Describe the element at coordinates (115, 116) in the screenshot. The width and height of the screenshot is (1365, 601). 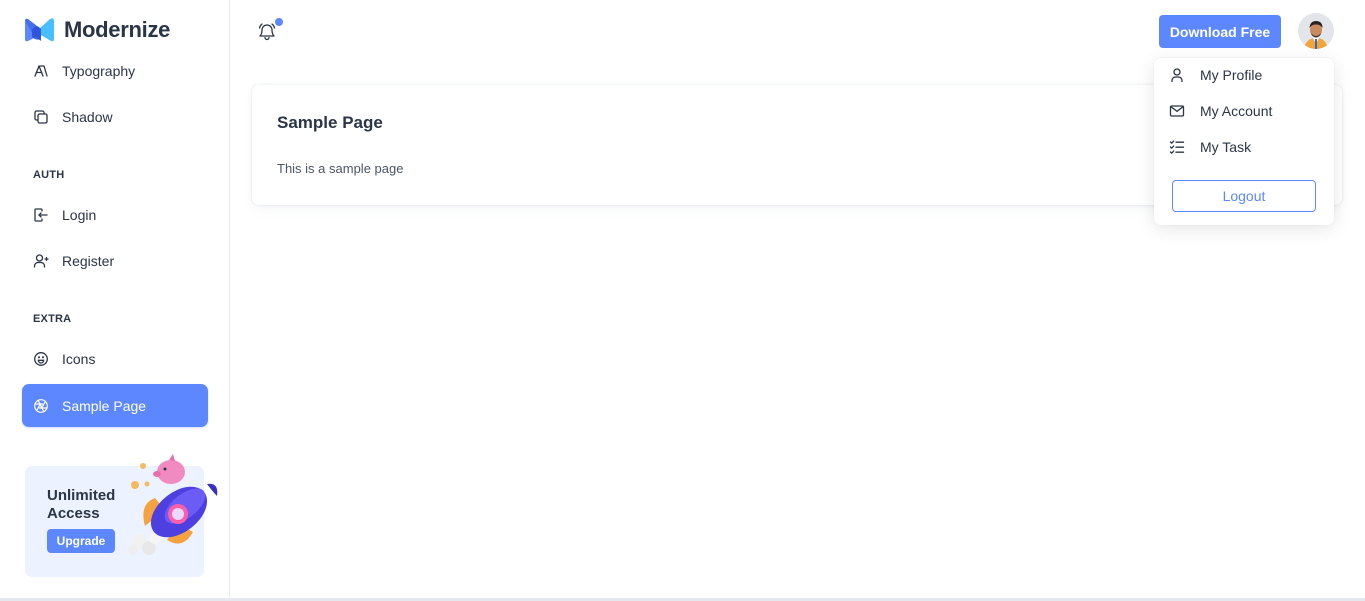
I see `sidebar-item-shadow: Shadow` at that location.